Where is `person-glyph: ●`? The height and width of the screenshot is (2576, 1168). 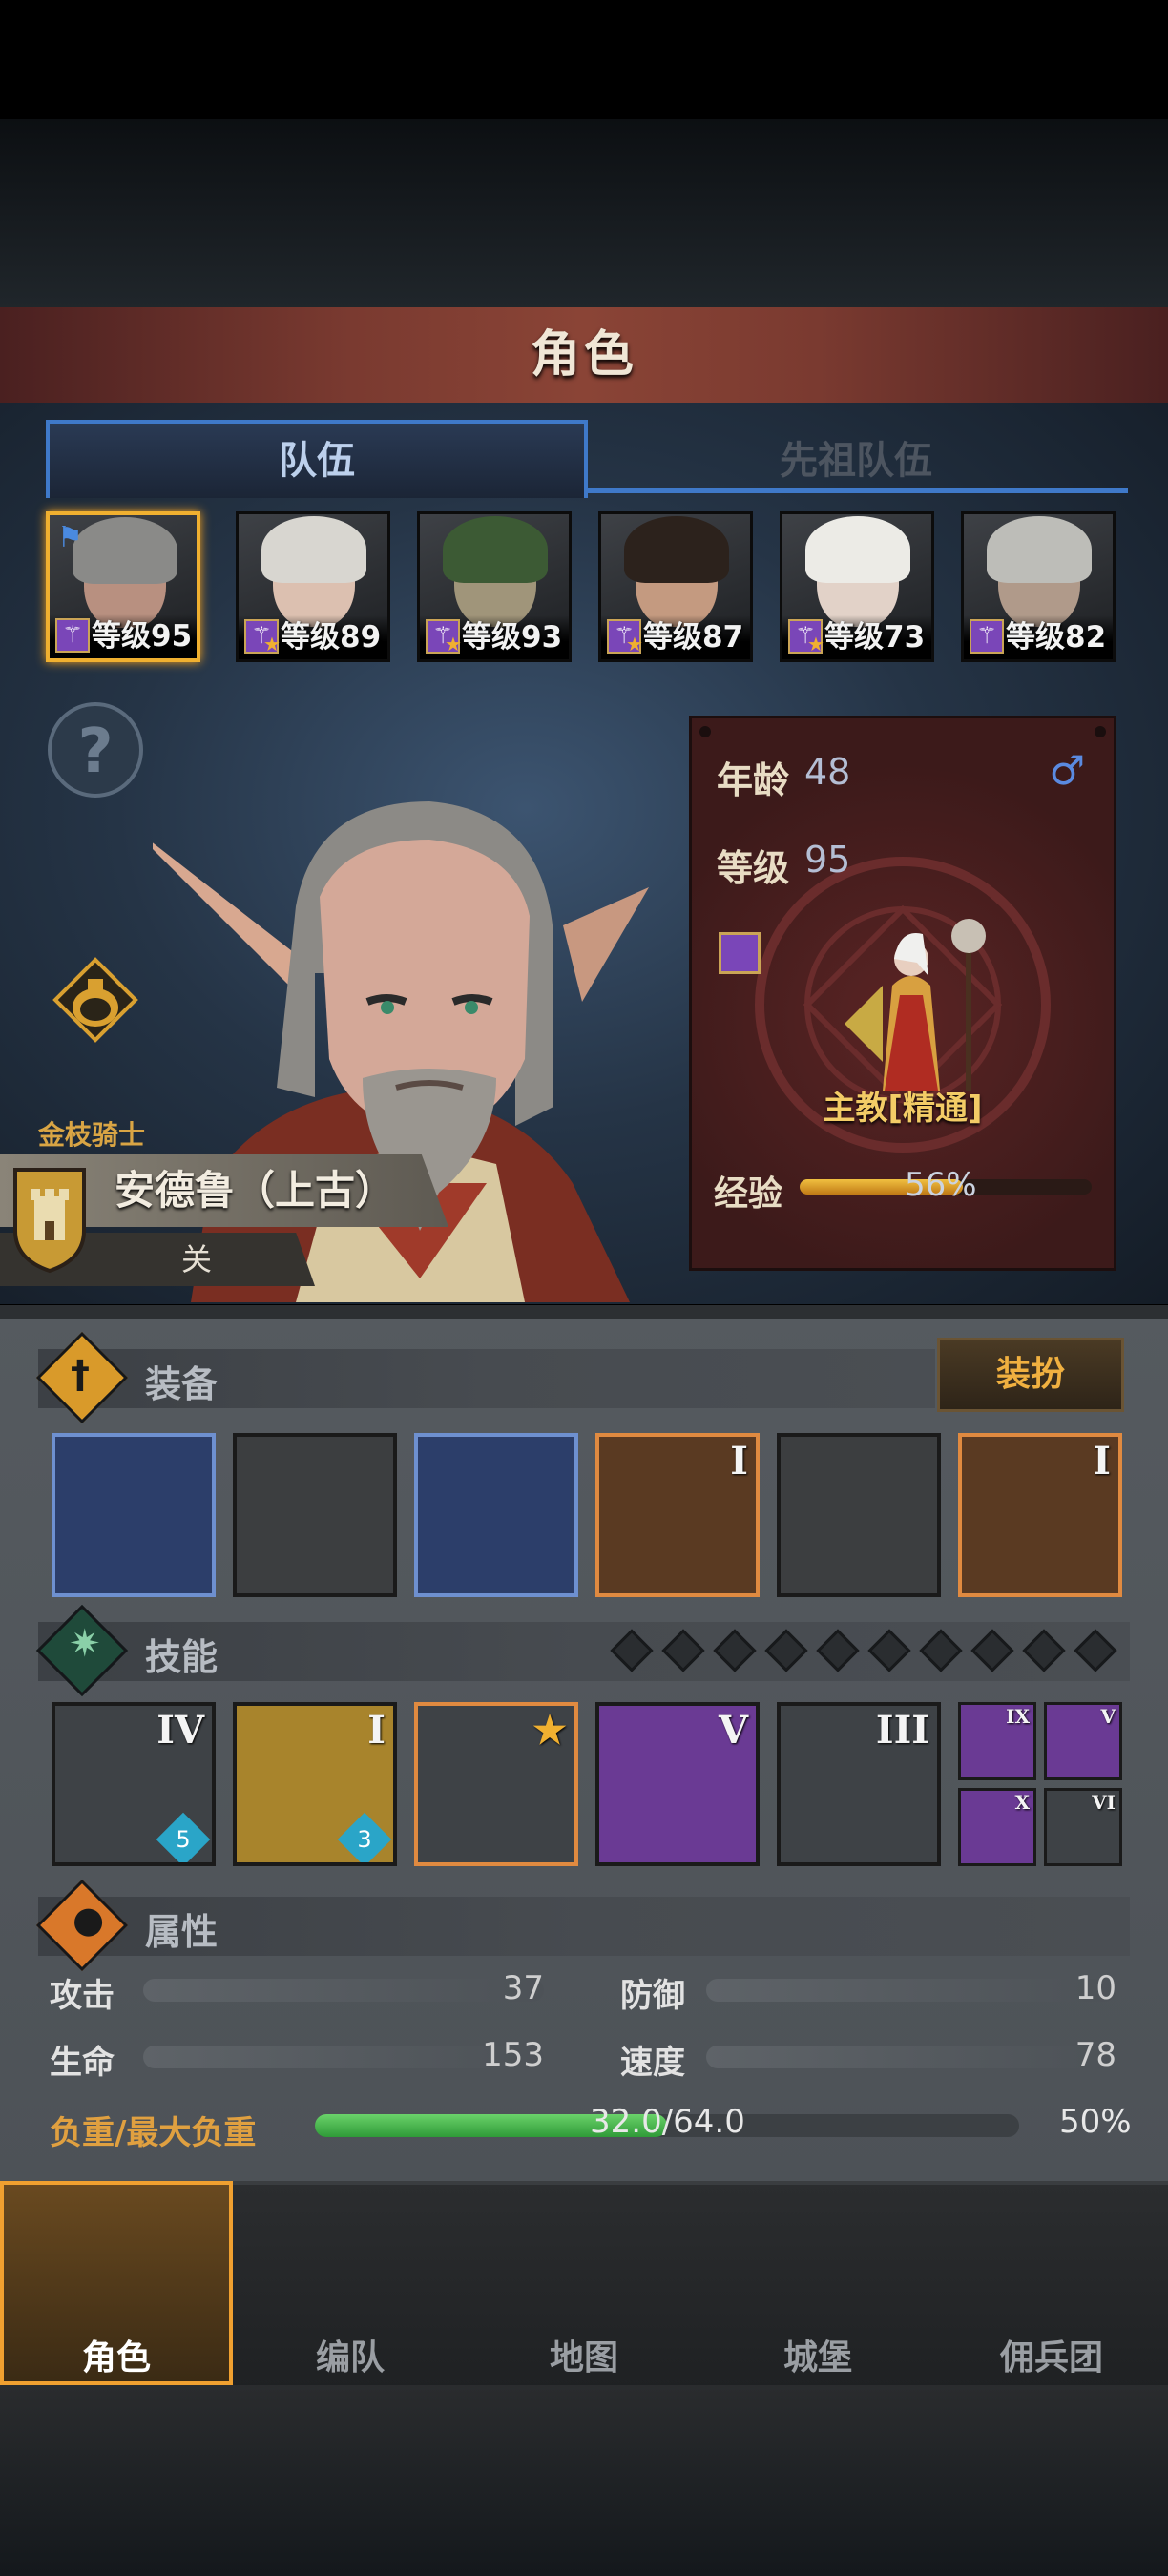 person-glyph: ● is located at coordinates (89, 1920).